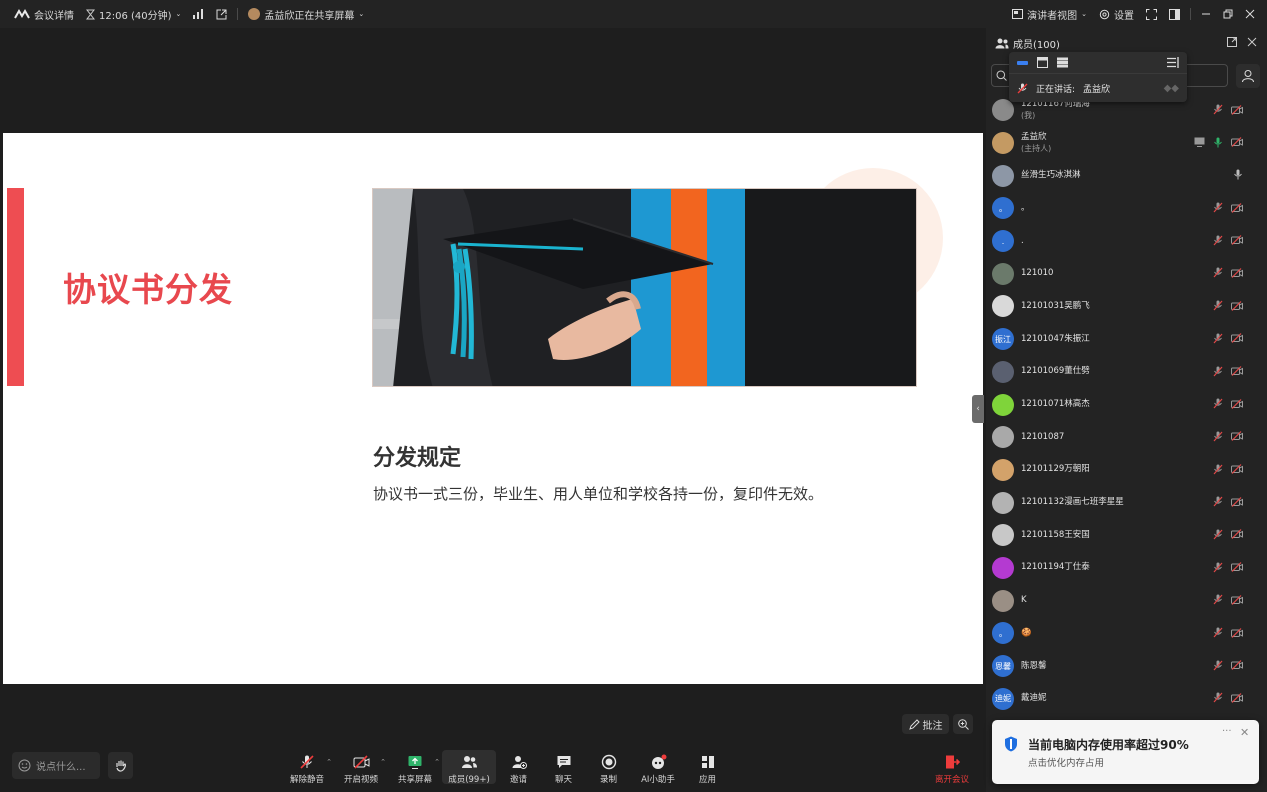 The image size is (1267, 792). What do you see at coordinates (1126, 208) in the screenshot?
I see `member-row: 。。` at bounding box center [1126, 208].